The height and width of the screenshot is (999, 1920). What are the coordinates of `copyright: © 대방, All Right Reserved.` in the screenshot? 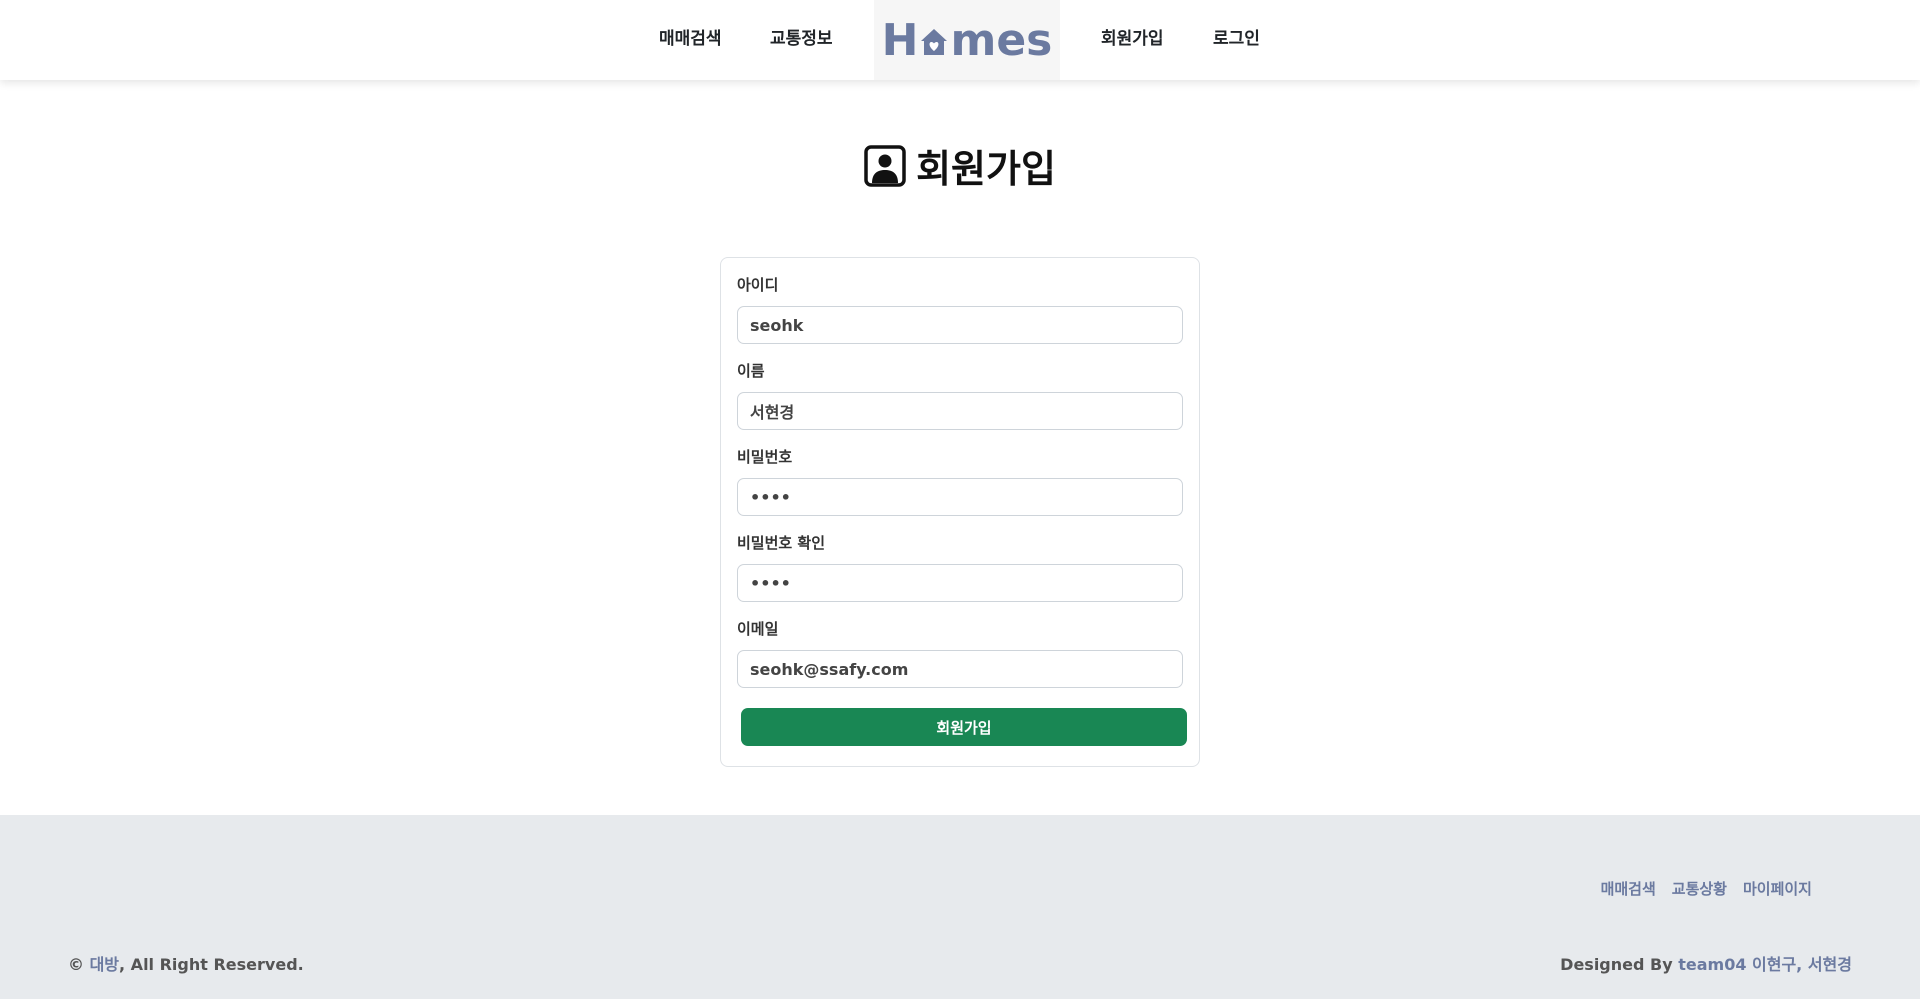 It's located at (186, 963).